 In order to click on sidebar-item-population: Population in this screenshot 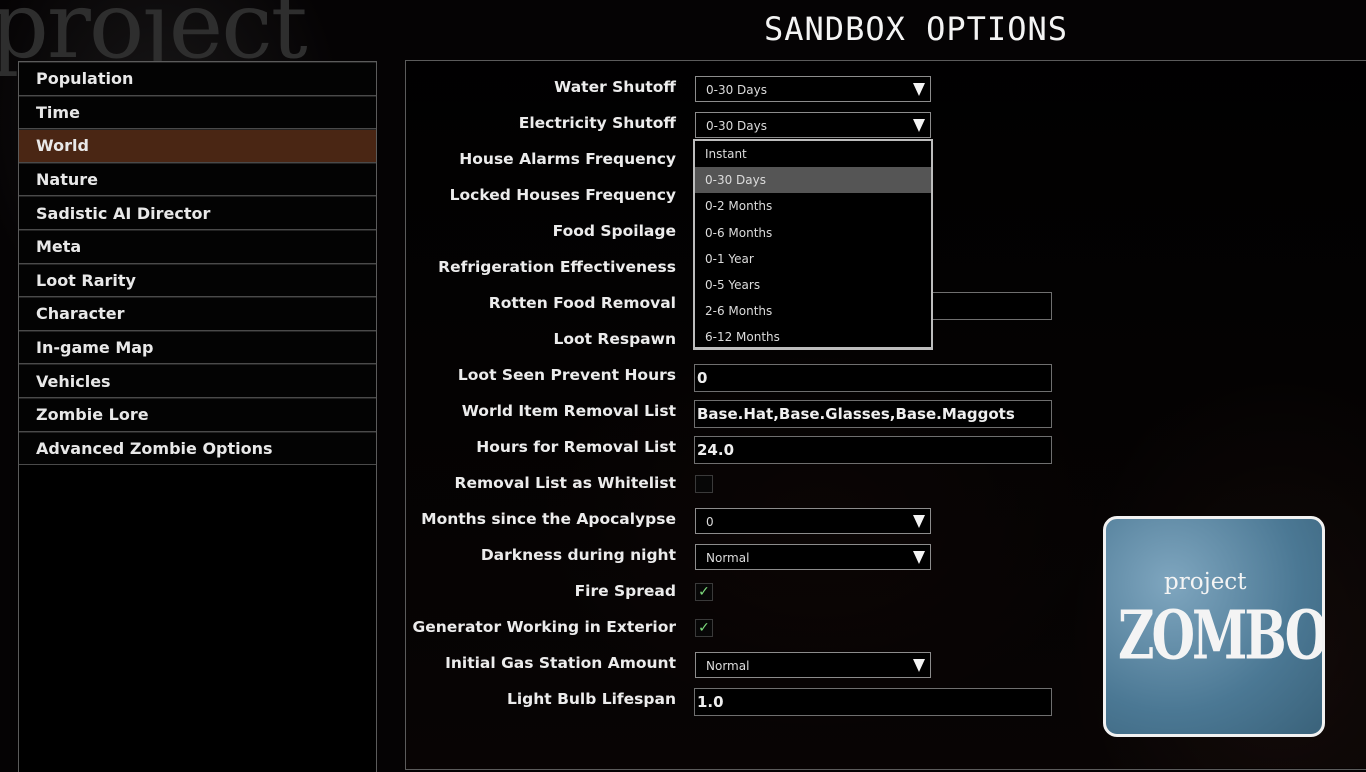, I will do `click(197, 79)`.